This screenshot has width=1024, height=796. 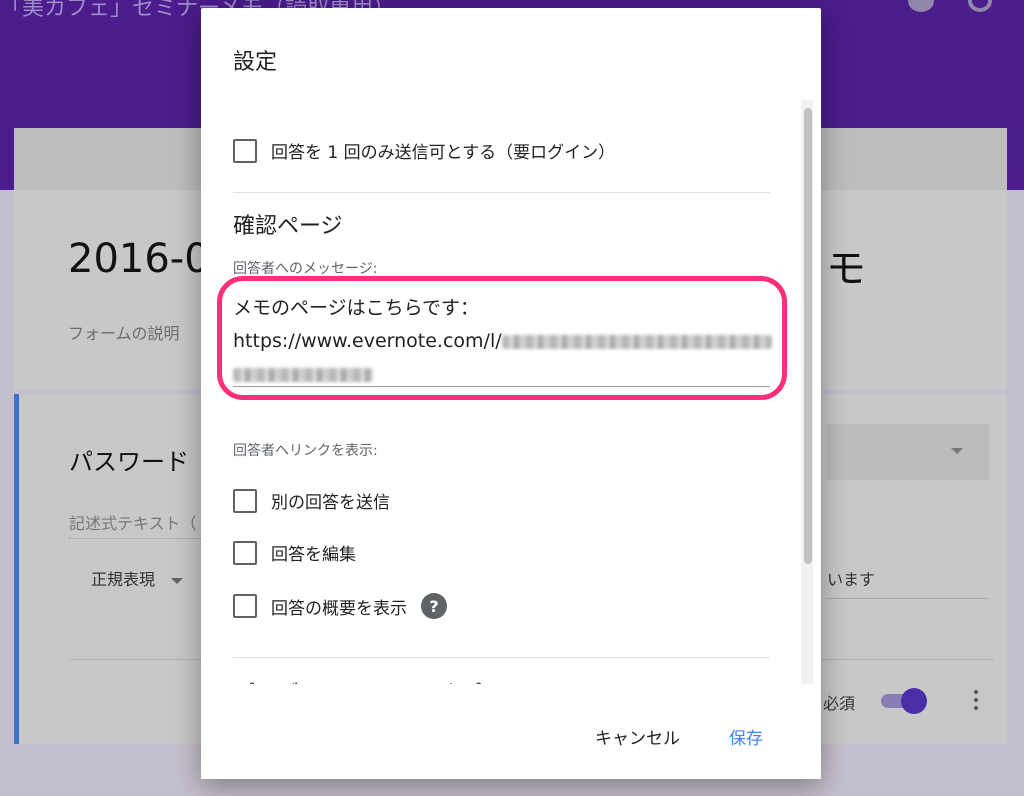 What do you see at coordinates (908, 582) in the screenshot?
I see `validation-text: います` at bounding box center [908, 582].